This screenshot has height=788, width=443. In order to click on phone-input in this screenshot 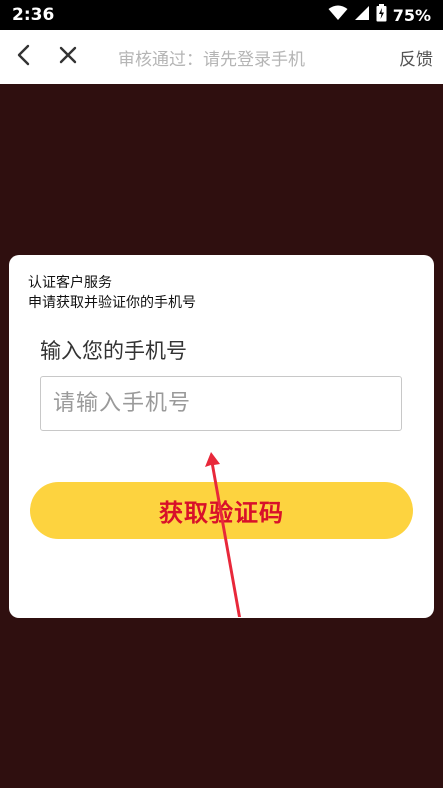, I will do `click(221, 403)`.